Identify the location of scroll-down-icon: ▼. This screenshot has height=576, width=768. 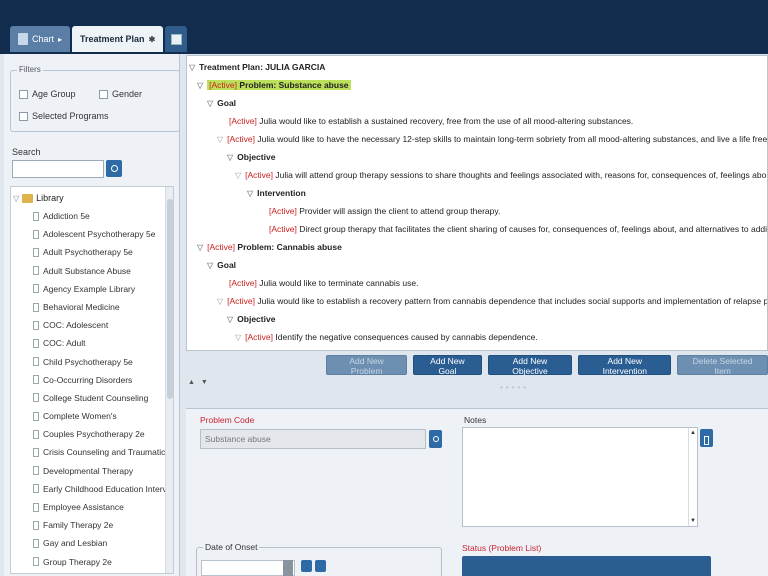
(693, 521).